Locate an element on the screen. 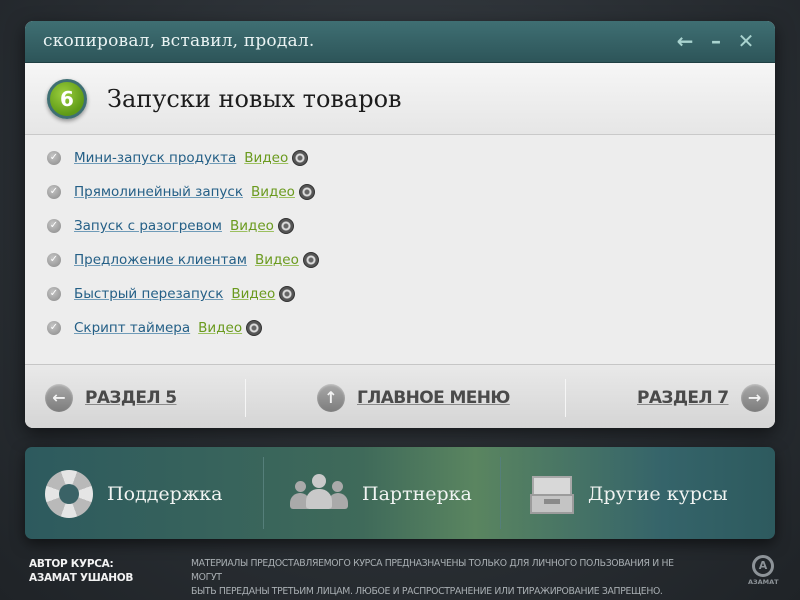  main-menu-button: ↑ ГЛАВНОЕ МЕНЮ is located at coordinates (413, 398).